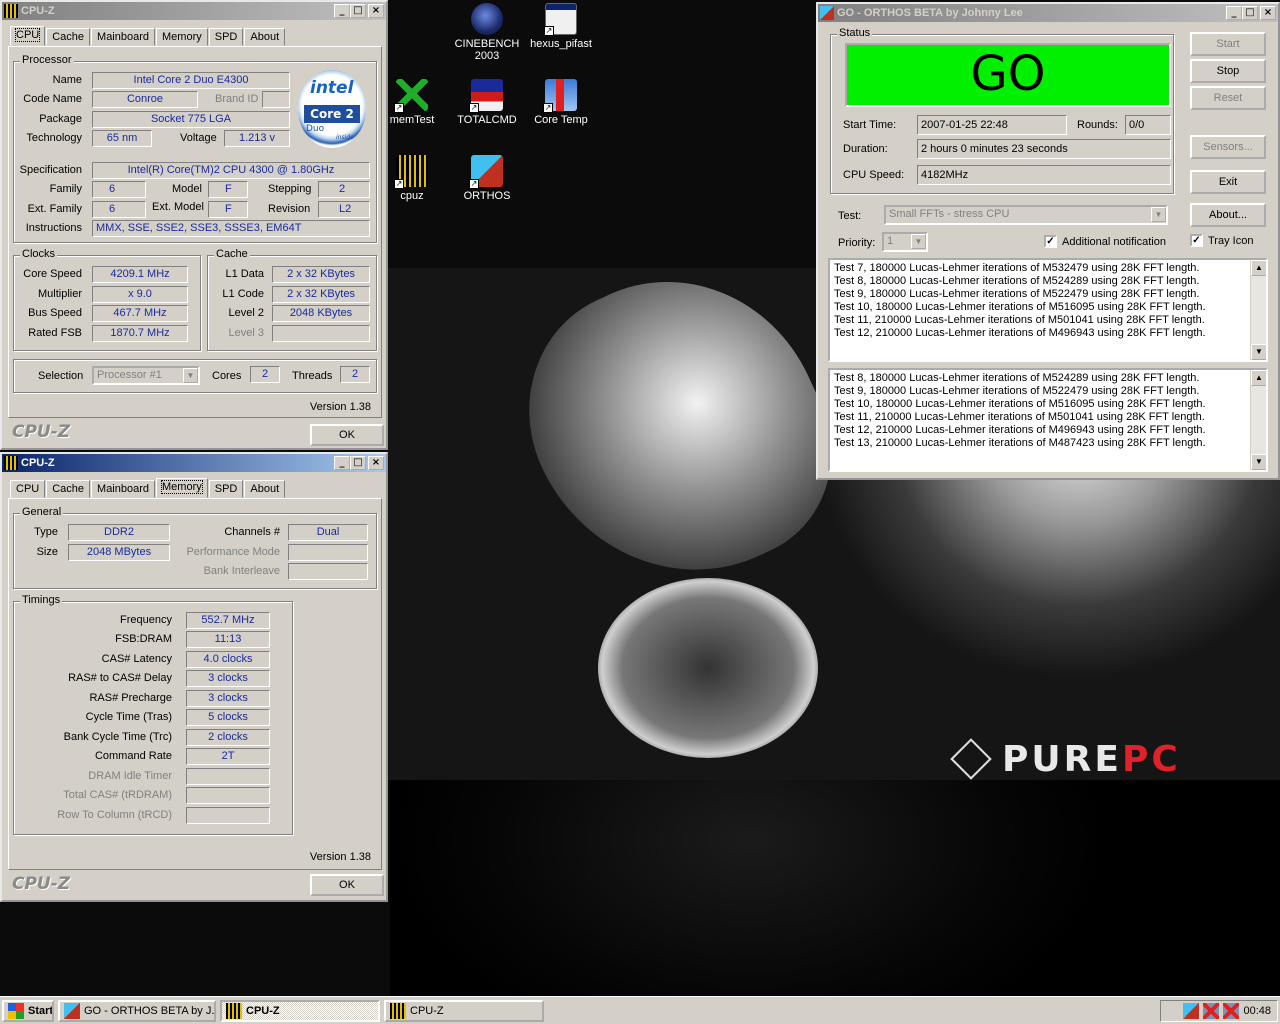 This screenshot has width=1280, height=1024. What do you see at coordinates (1191, 1011) in the screenshot?
I see `orthos-tray-icon` at bounding box center [1191, 1011].